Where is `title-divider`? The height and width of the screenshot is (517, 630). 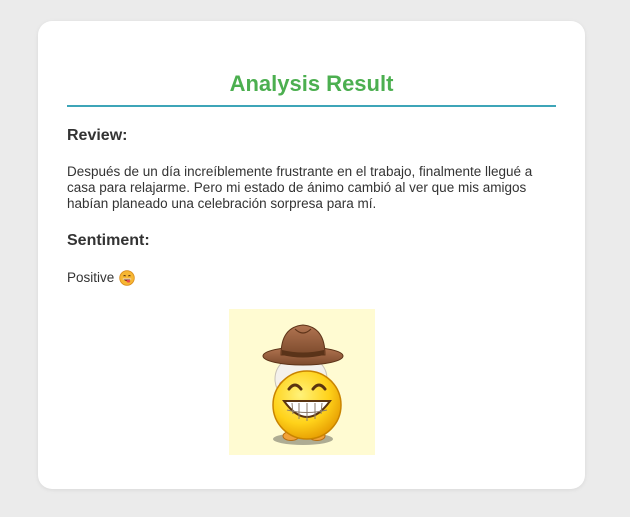
title-divider is located at coordinates (311, 106).